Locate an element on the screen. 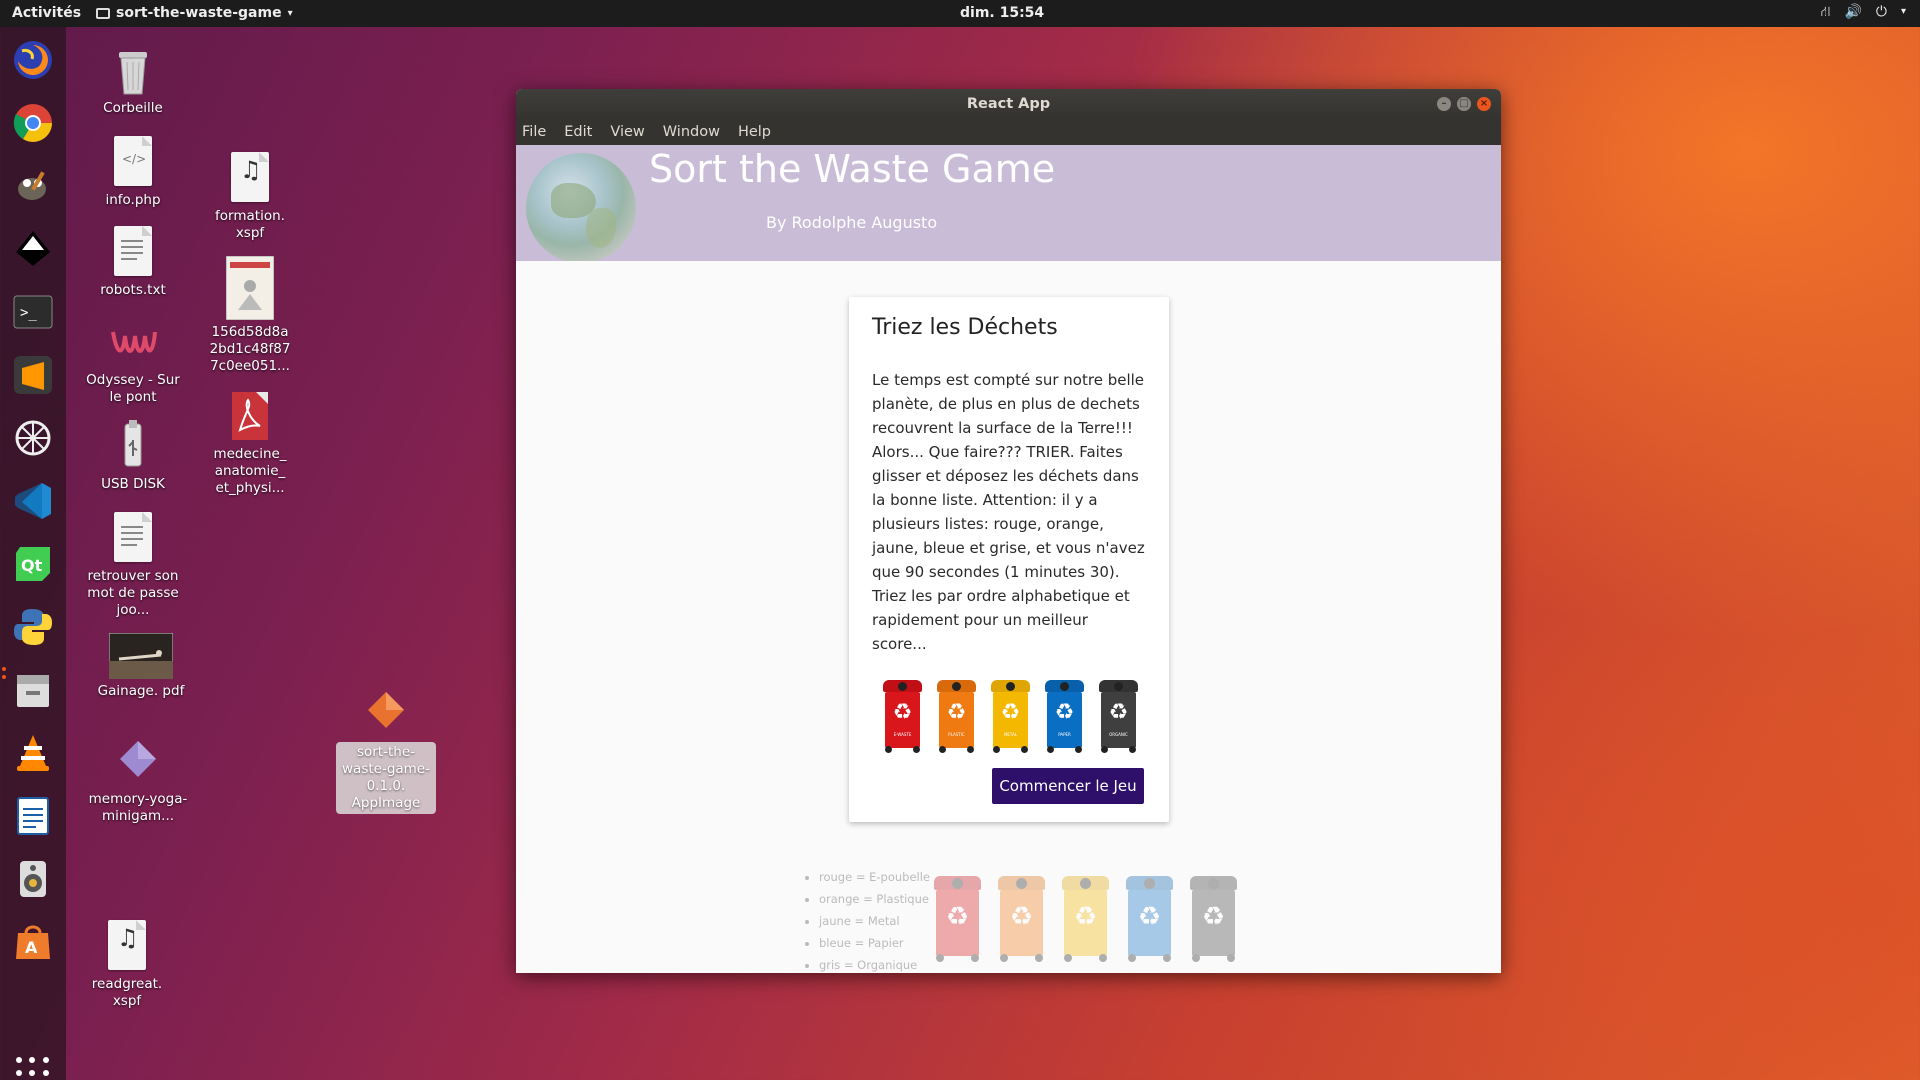 This screenshot has height=1080, width=1920. vlc-icon is located at coordinates (33, 753).